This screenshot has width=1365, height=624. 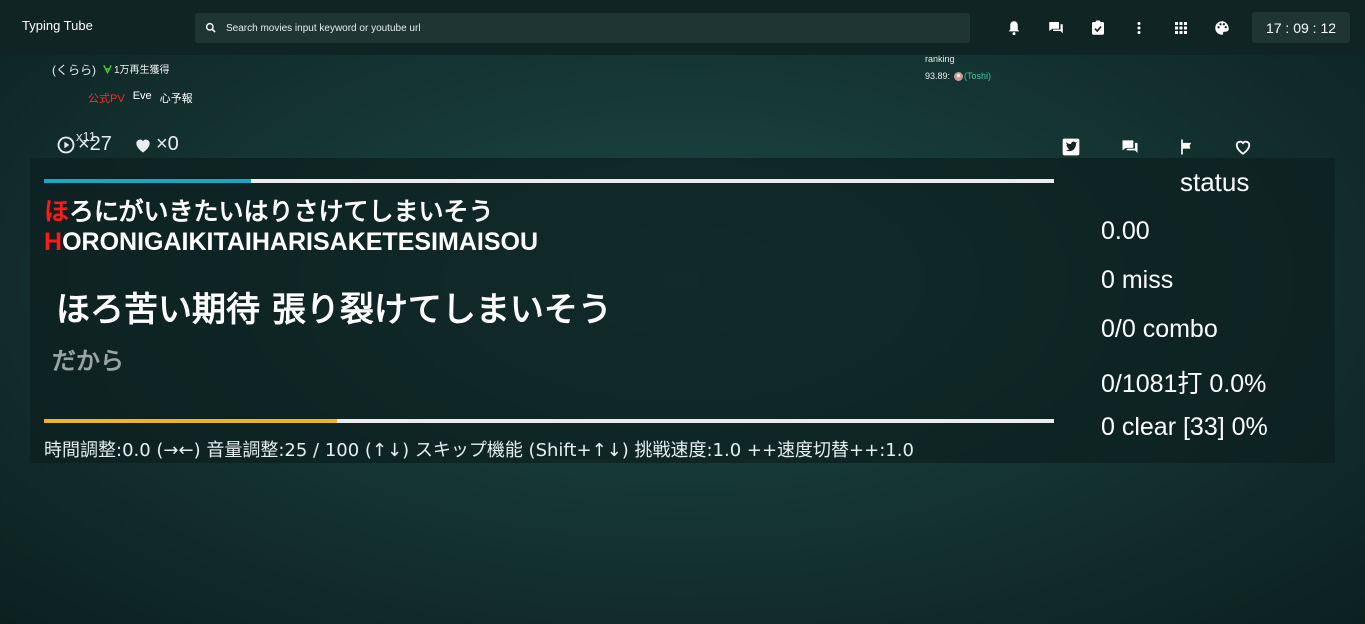 What do you see at coordinates (1184, 427) in the screenshot?
I see `status-clear: 0 clear [33] 0%` at bounding box center [1184, 427].